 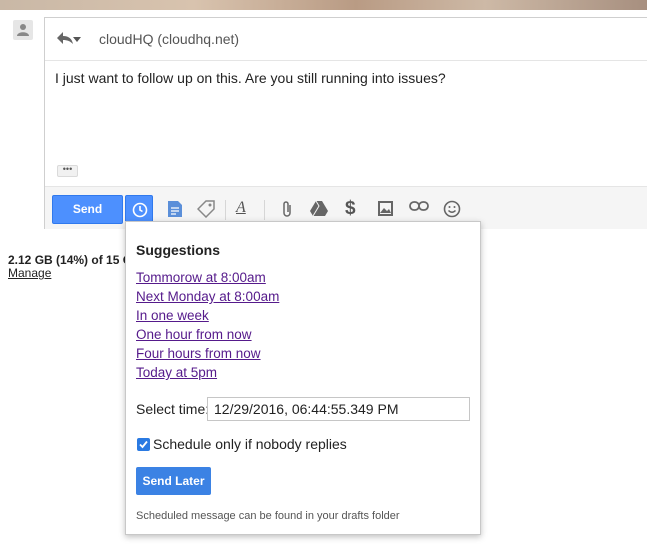 I want to click on chevron-down-icon, so click(x=77, y=39).